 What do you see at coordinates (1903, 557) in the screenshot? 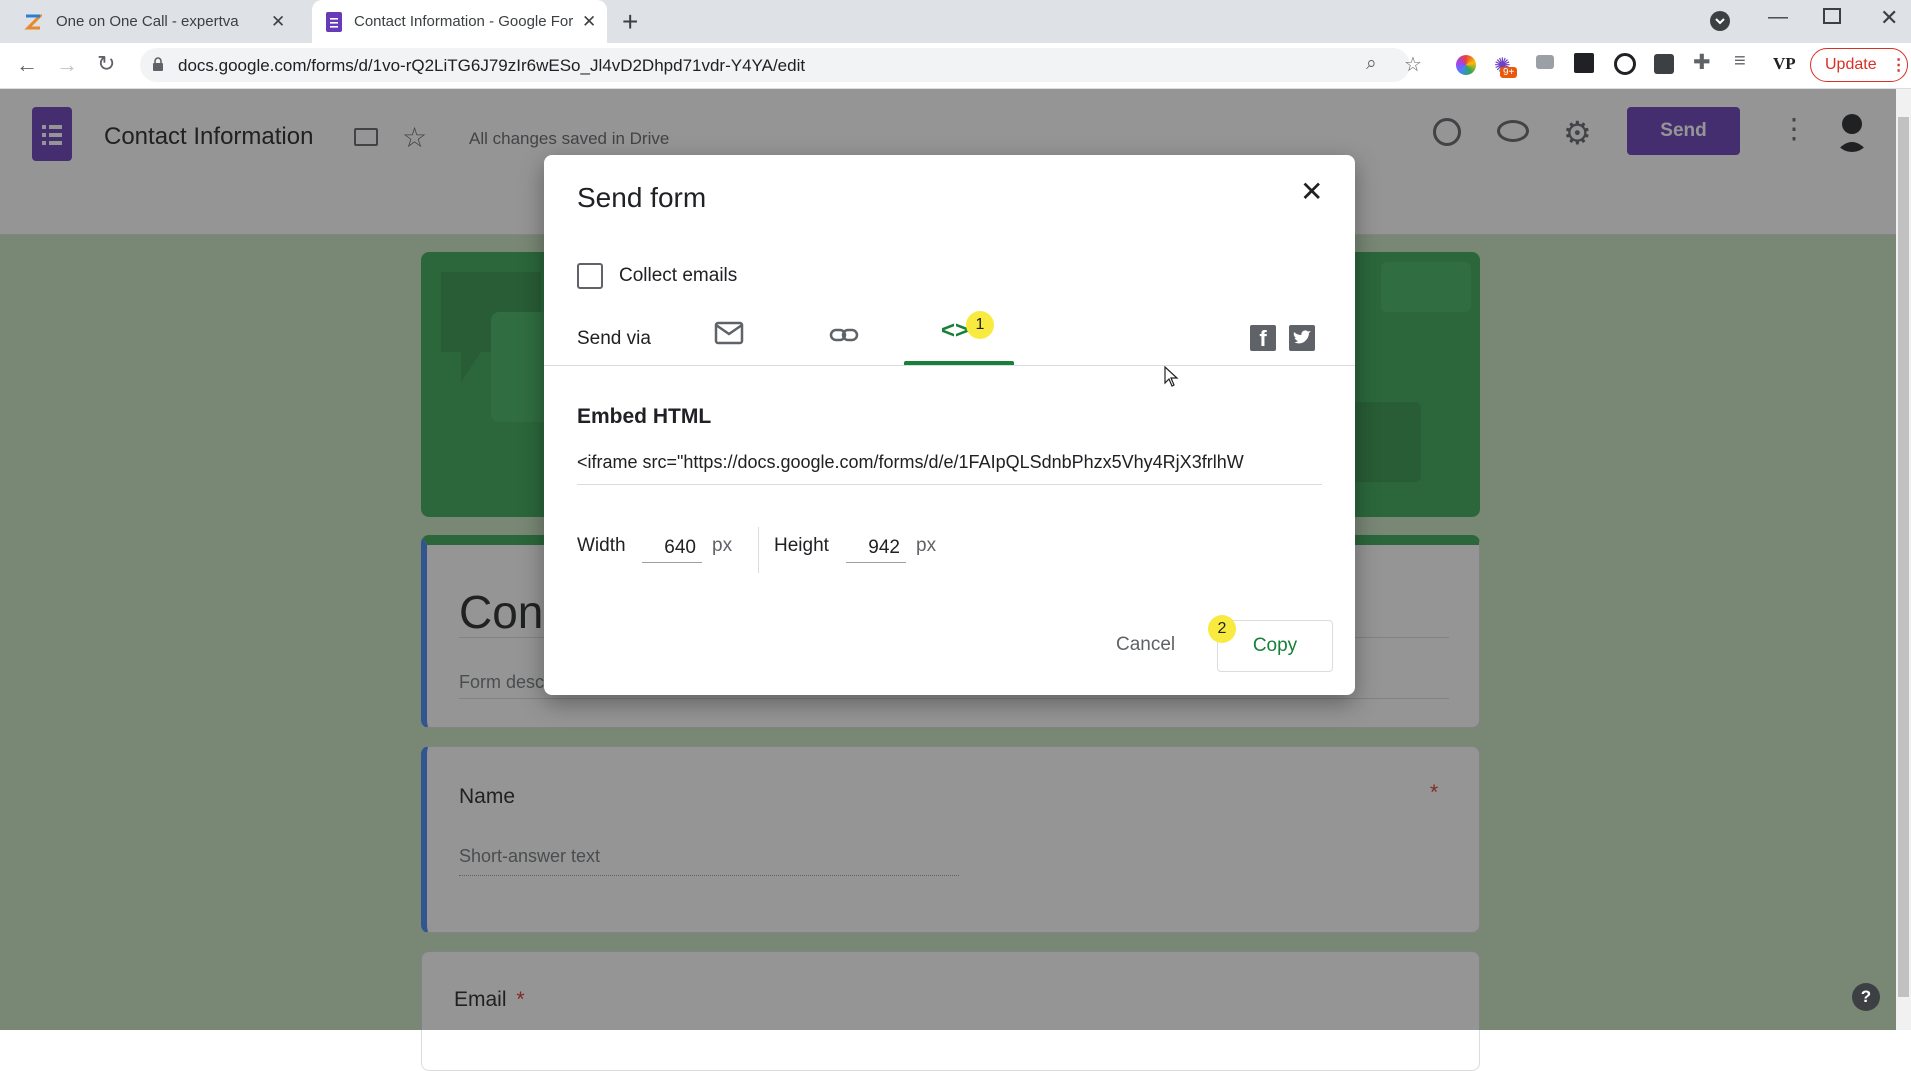
I see `scrollbar-thumb` at bounding box center [1903, 557].